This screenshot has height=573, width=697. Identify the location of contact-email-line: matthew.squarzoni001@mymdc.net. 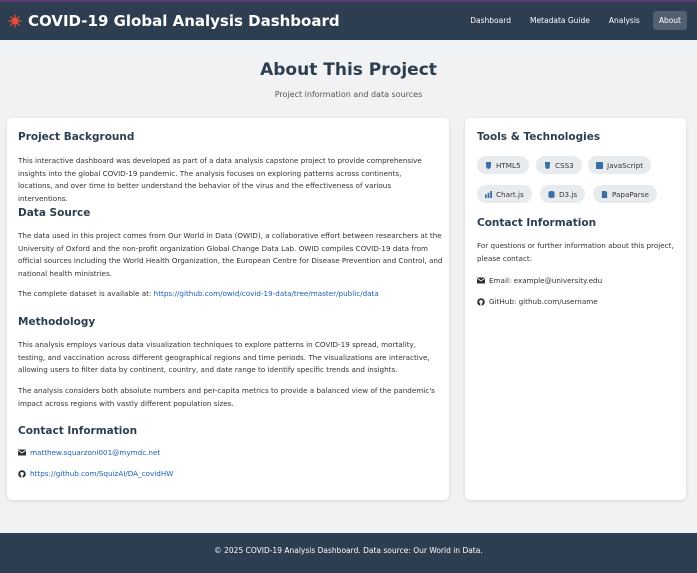
(89, 452).